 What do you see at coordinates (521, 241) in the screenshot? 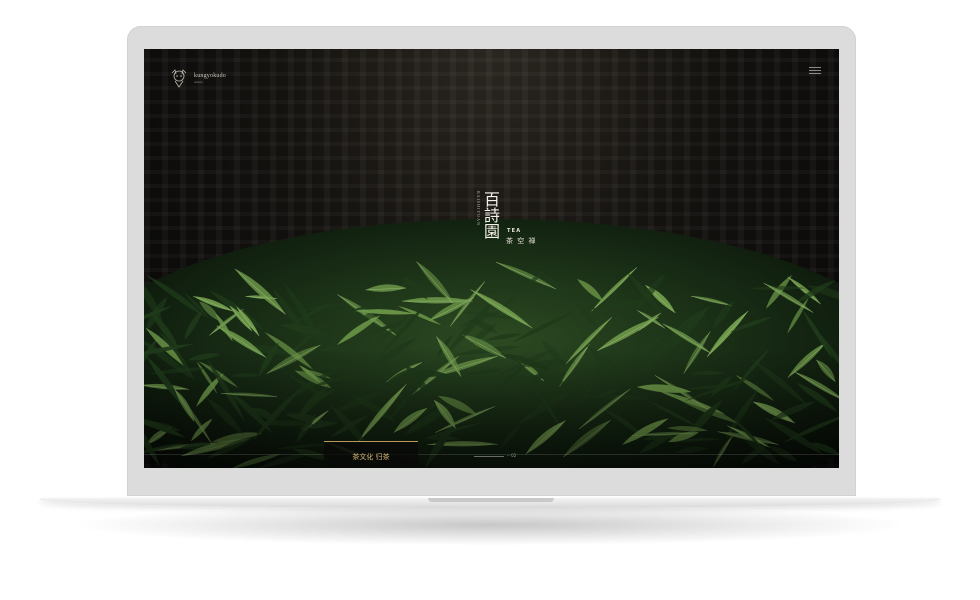
I see `tea-label-cn: 茶 空 禅` at bounding box center [521, 241].